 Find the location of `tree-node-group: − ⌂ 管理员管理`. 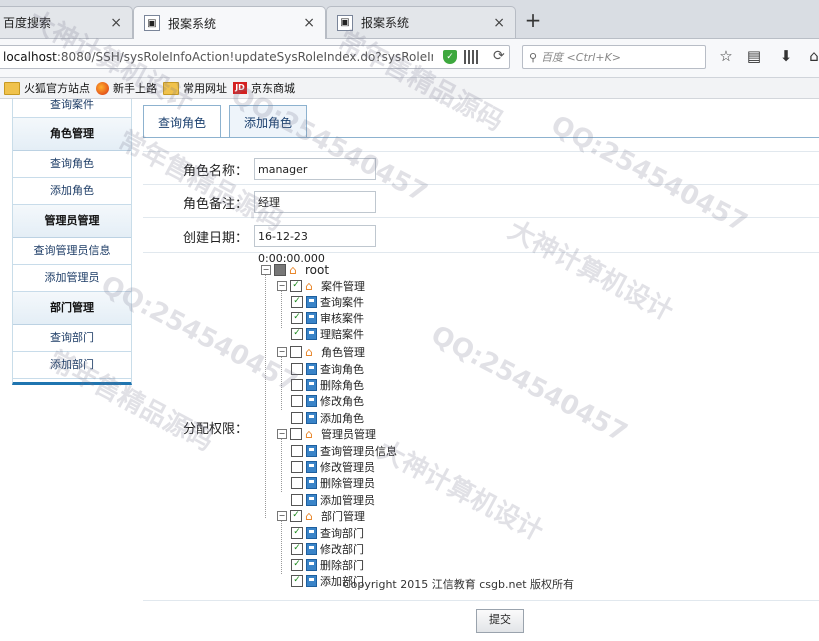

tree-node-group: − ⌂ 管理员管理 is located at coordinates (326, 434).